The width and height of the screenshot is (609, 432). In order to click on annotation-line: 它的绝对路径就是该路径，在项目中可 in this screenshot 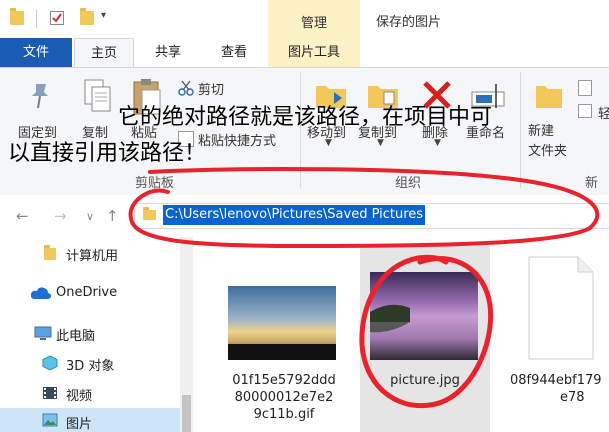, I will do `click(305, 117)`.